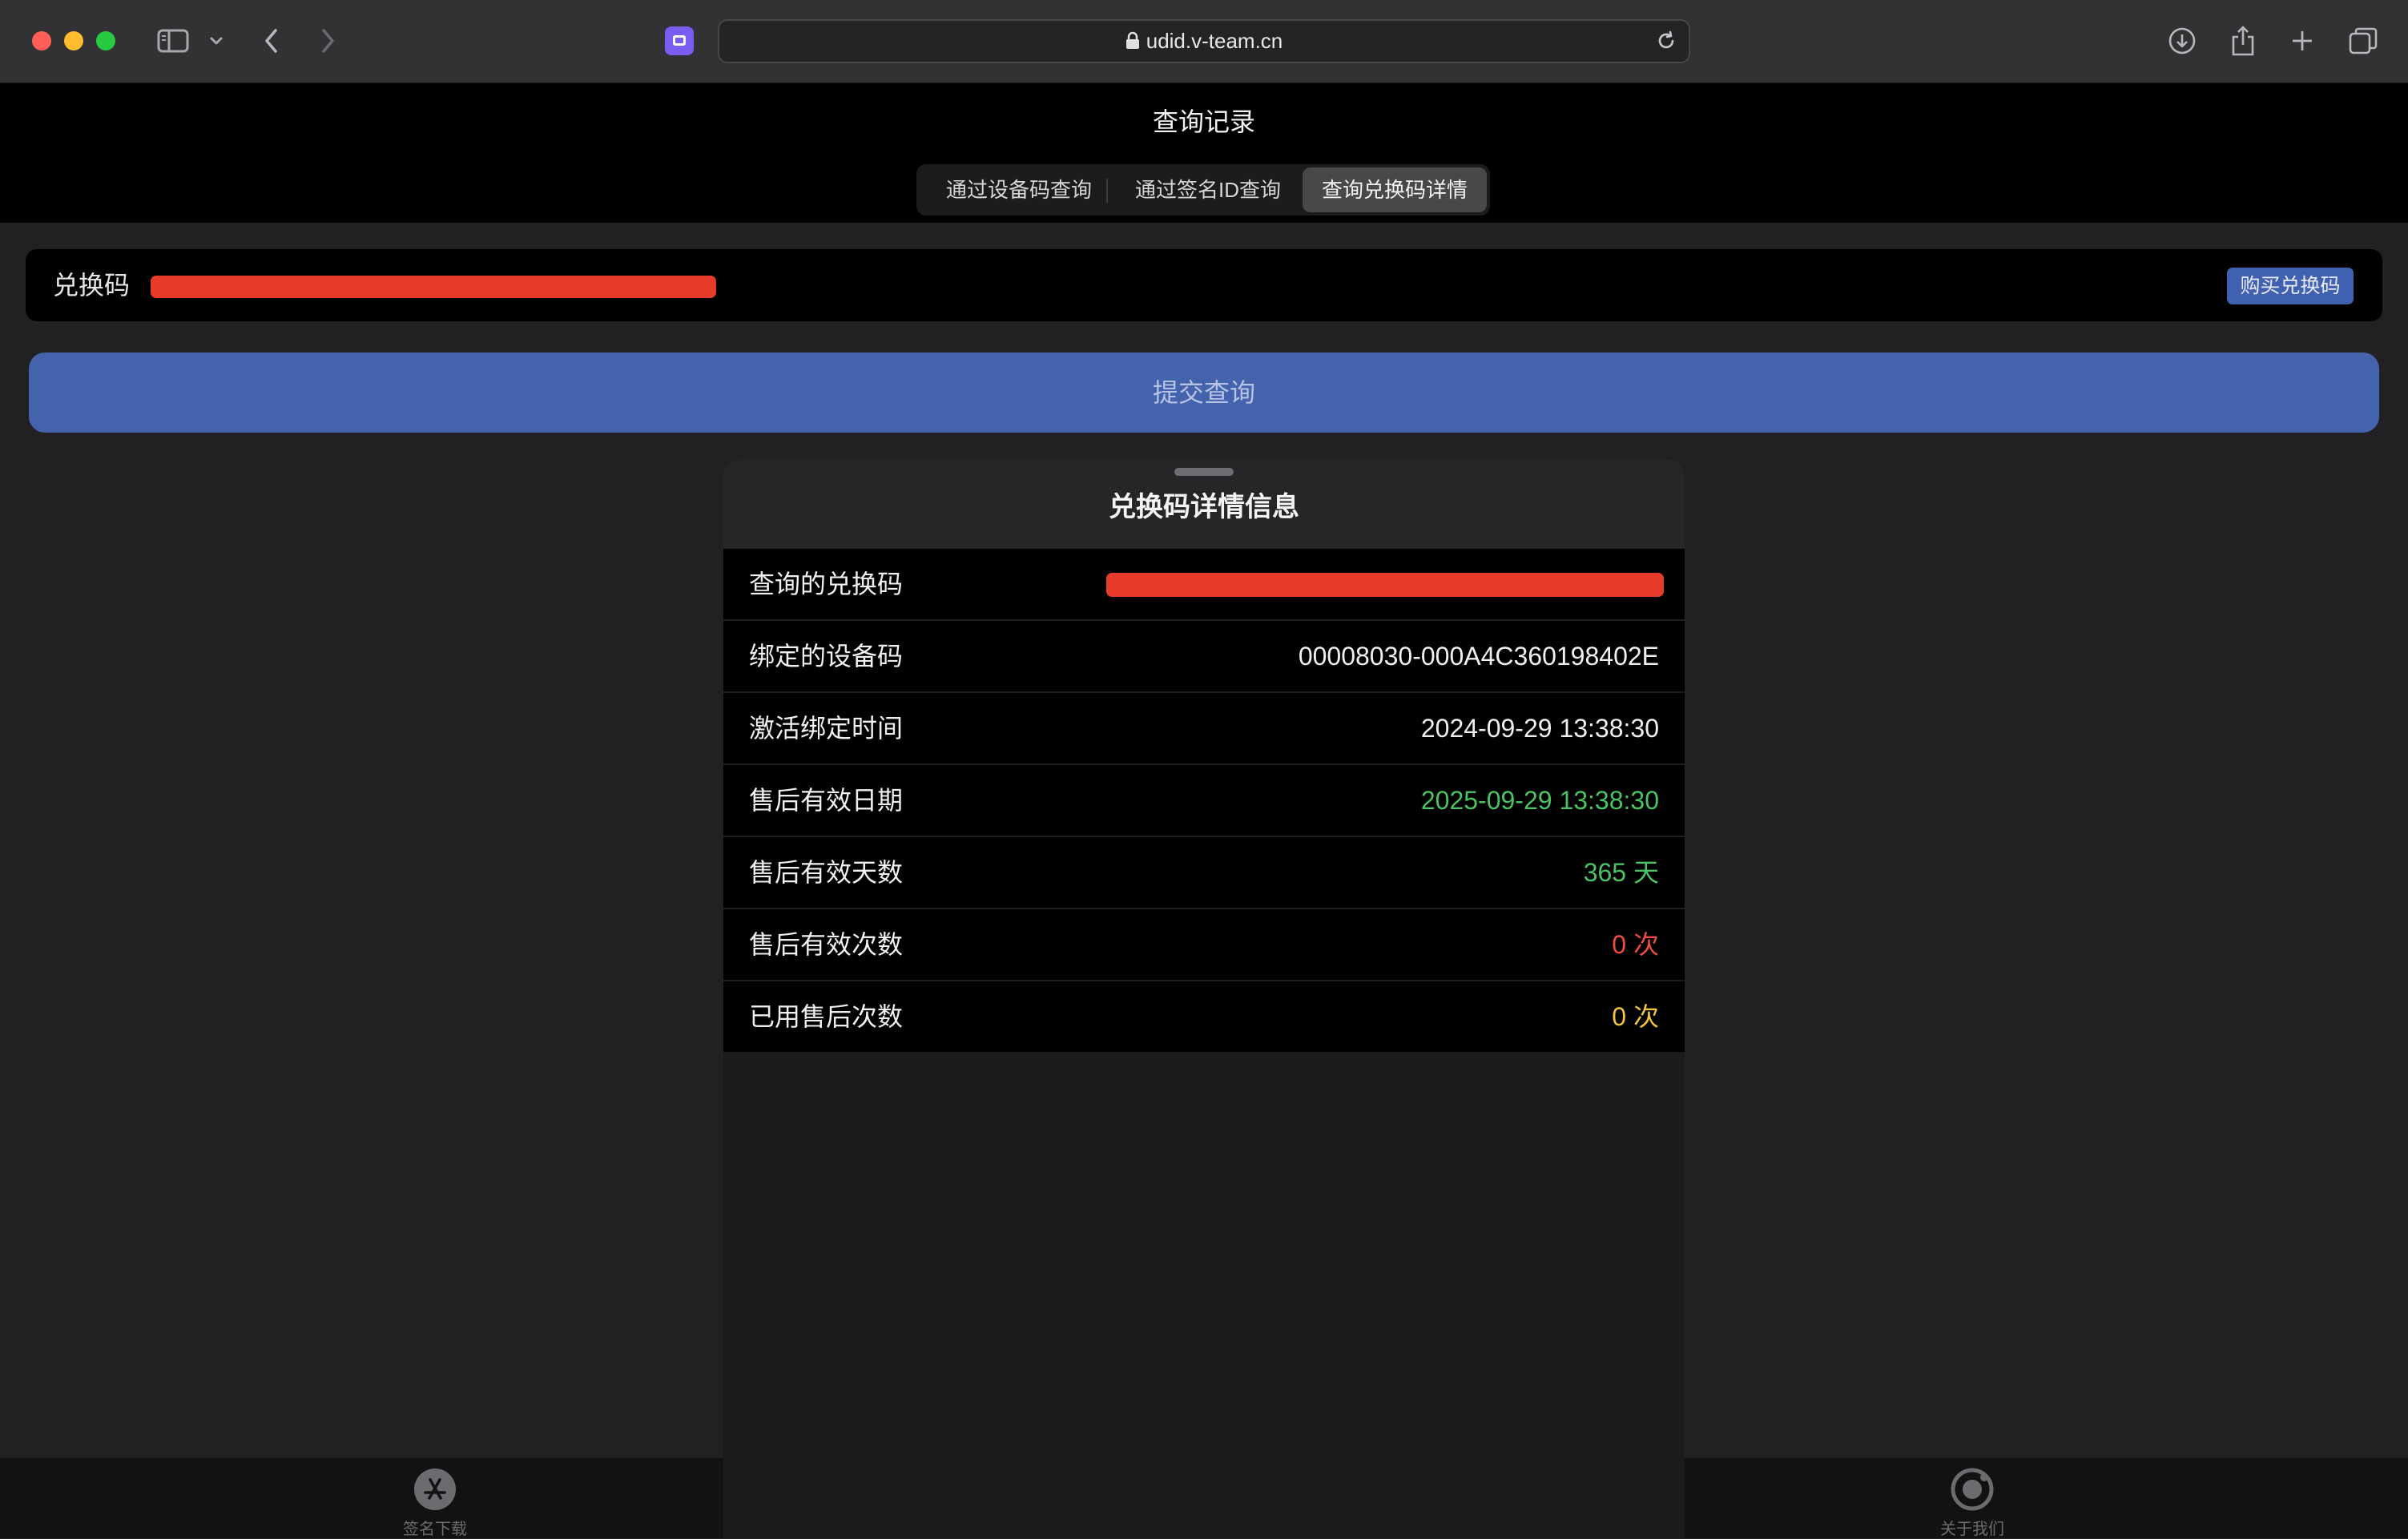  I want to click on row-warranty-expiry-date: 售后有效日期 2025-09-29 13:38:30, so click(1204, 801).